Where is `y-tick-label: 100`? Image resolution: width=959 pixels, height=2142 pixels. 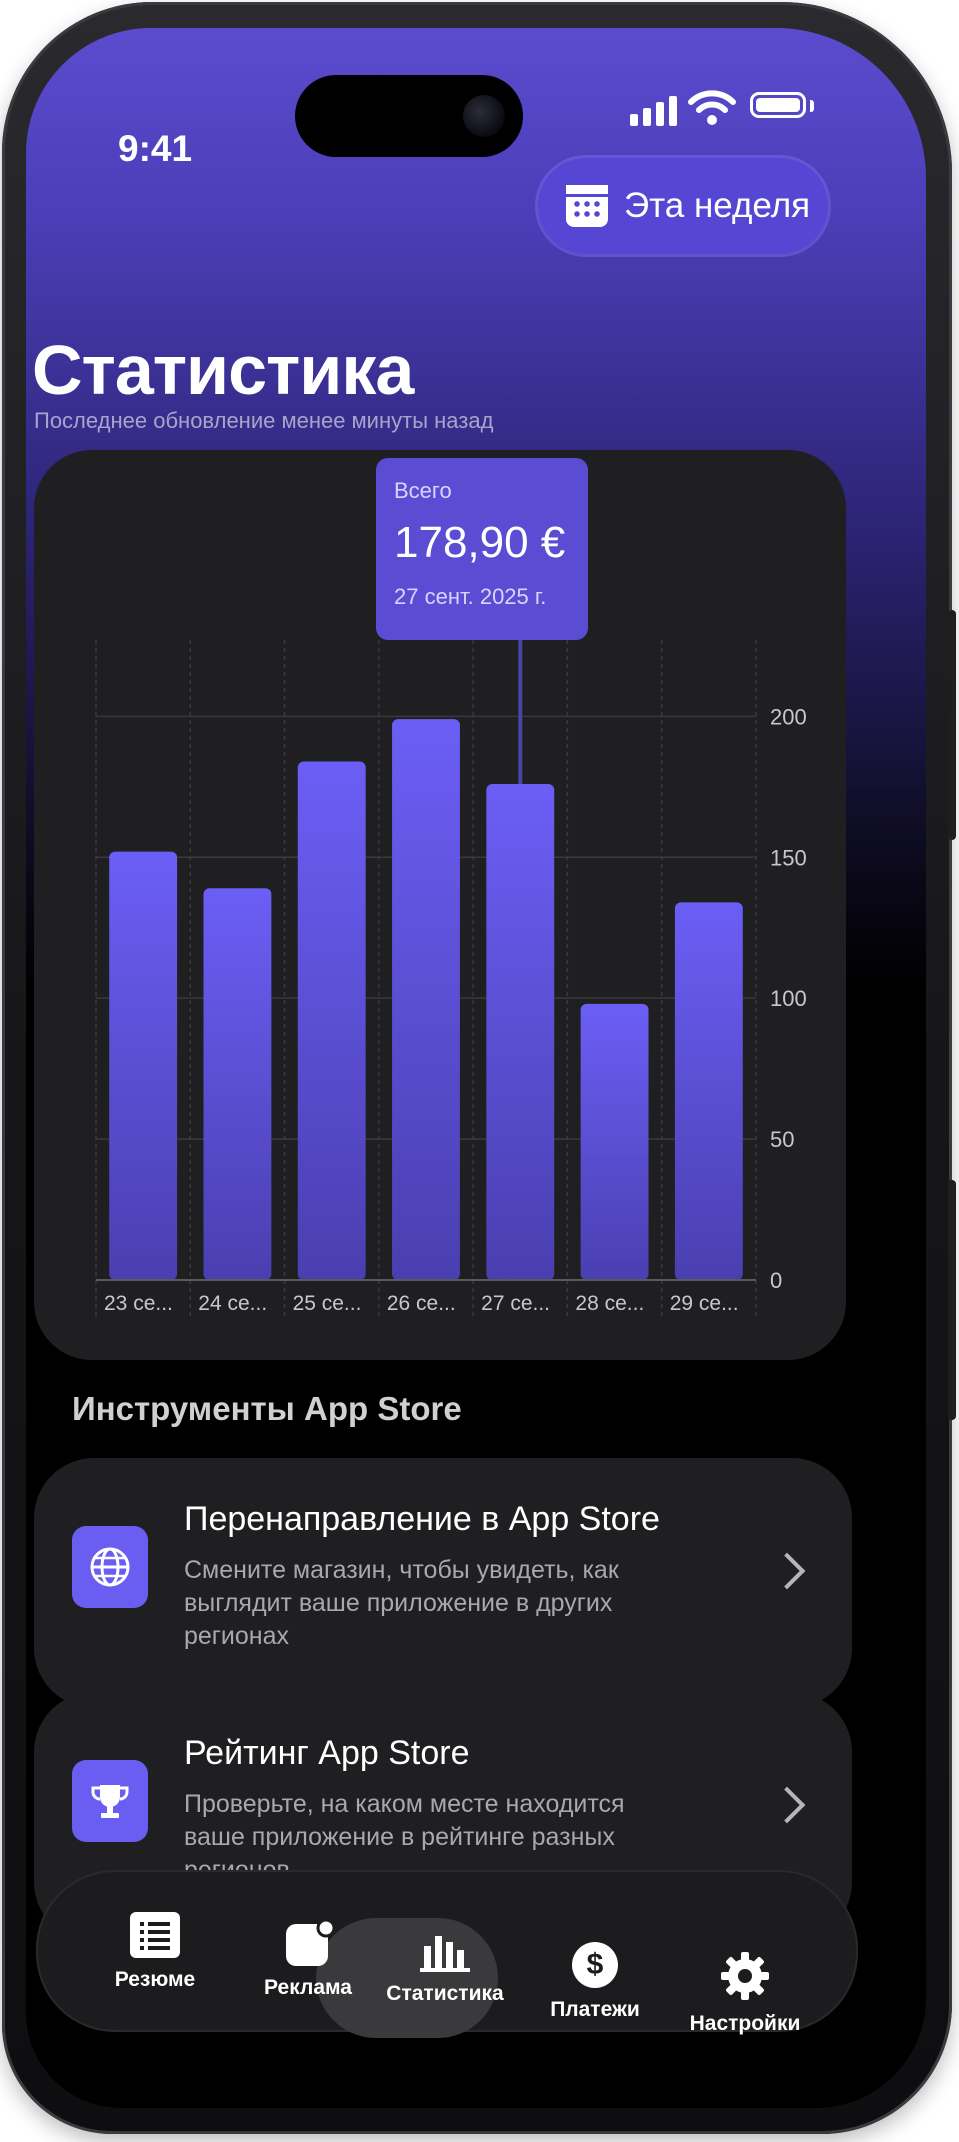
y-tick-label: 100 is located at coordinates (788, 998).